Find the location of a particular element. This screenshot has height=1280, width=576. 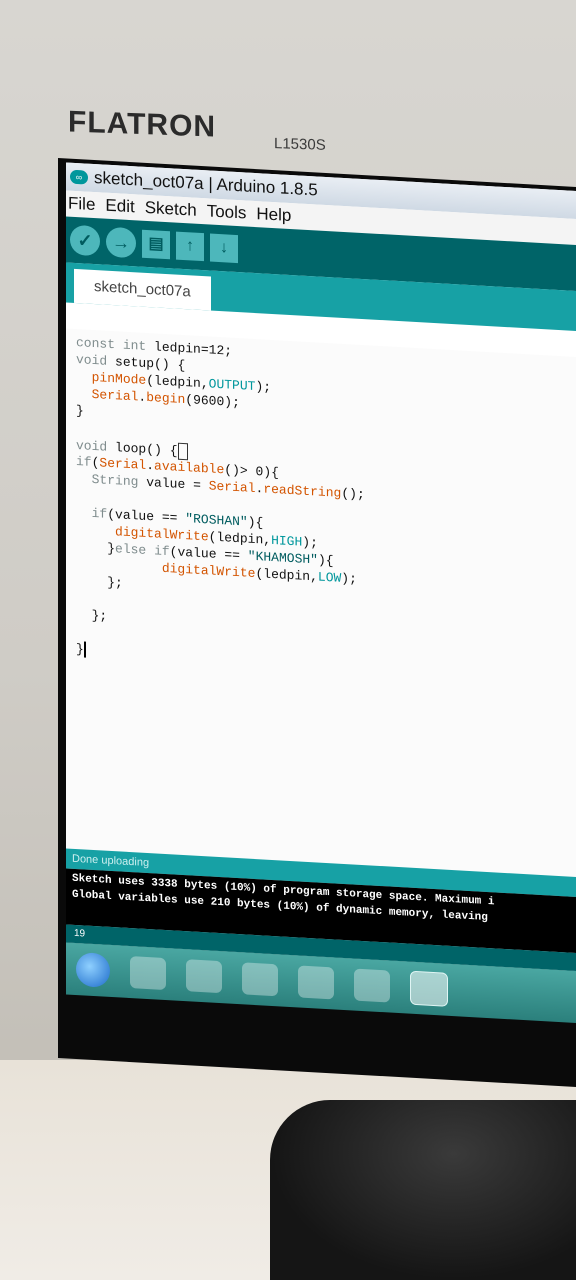

menu-file: File is located at coordinates (81, 205).